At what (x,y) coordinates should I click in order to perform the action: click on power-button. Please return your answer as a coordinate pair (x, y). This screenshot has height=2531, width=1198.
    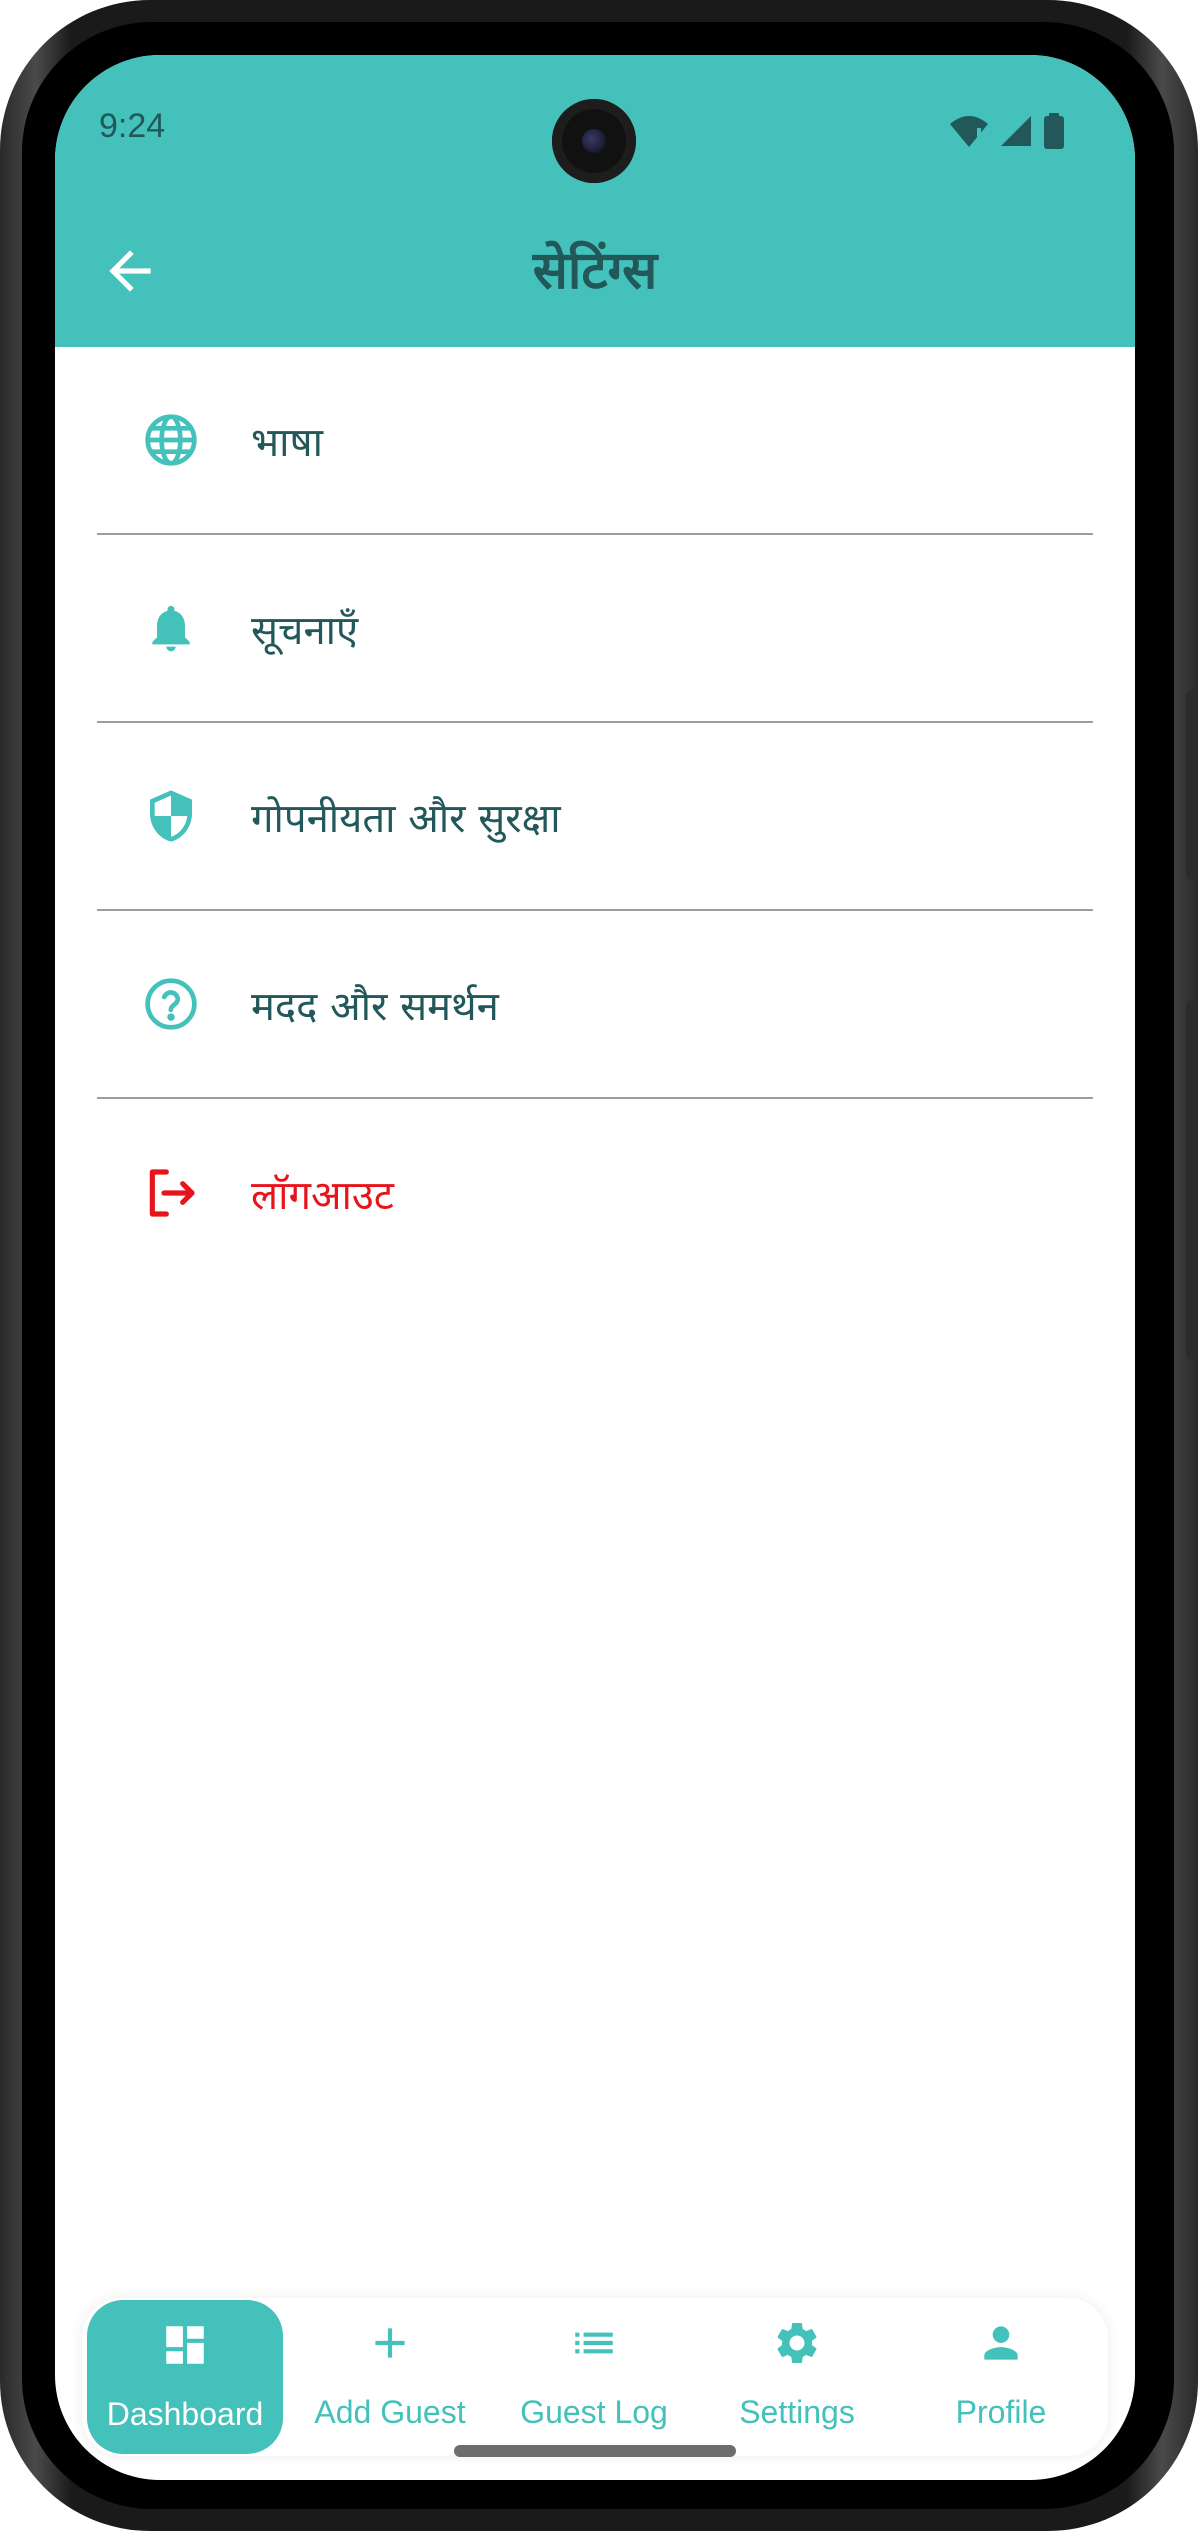
    Looking at the image, I should click on (1192, 785).